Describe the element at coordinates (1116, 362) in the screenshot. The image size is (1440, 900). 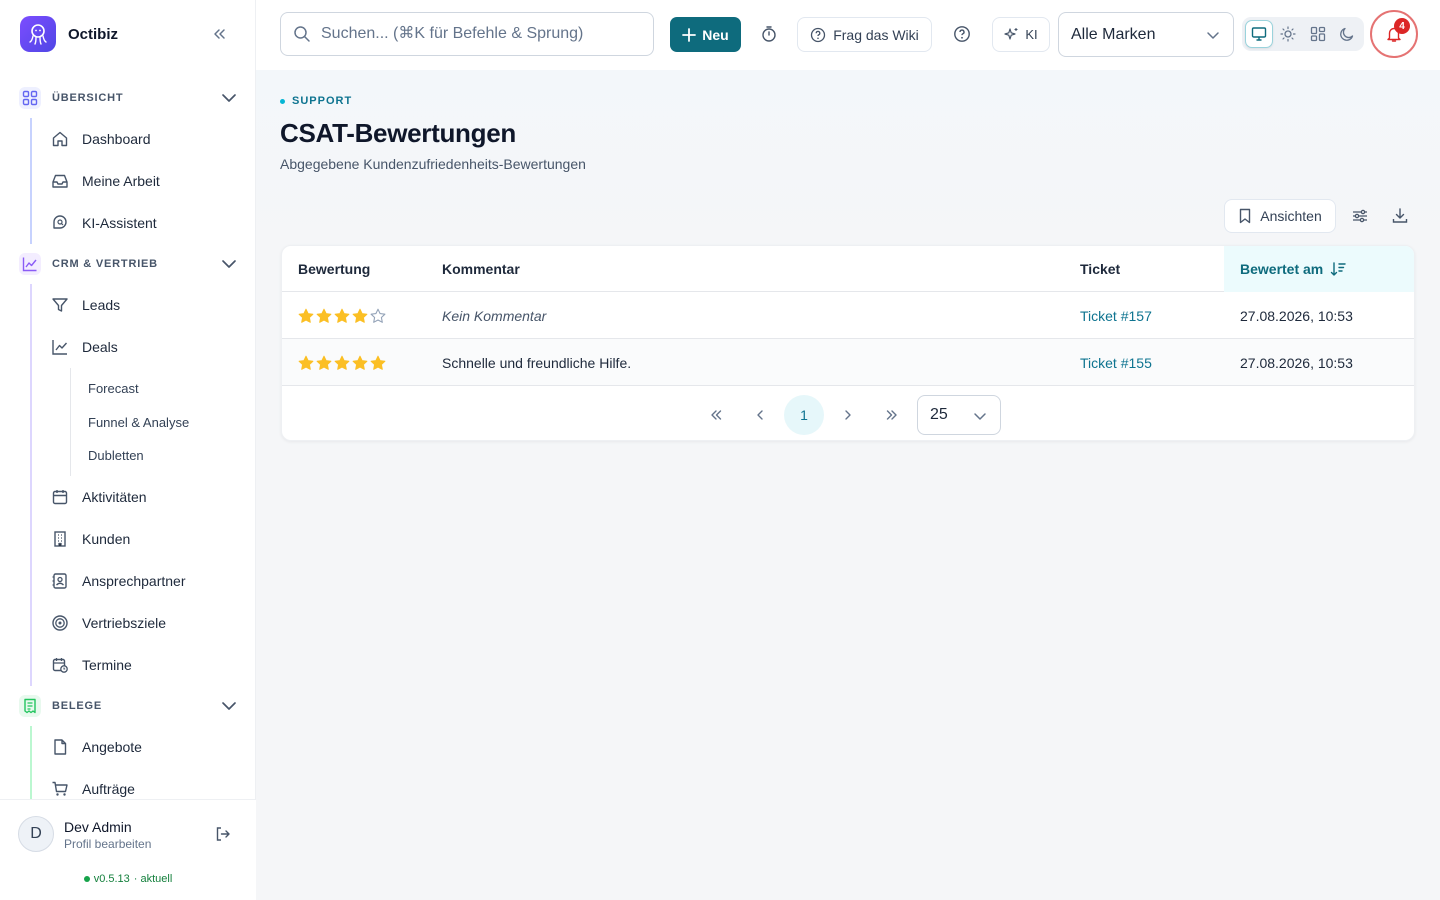
I see `ticket-link: Ticket #155` at that location.